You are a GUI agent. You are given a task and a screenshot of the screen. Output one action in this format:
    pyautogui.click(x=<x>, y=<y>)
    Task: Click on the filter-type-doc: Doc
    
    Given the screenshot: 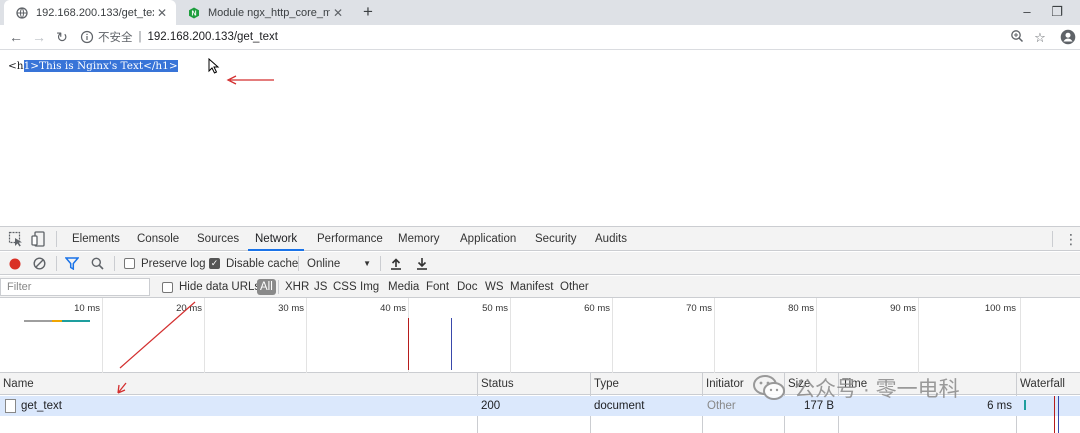 What is the action you would take?
    pyautogui.click(x=467, y=287)
    